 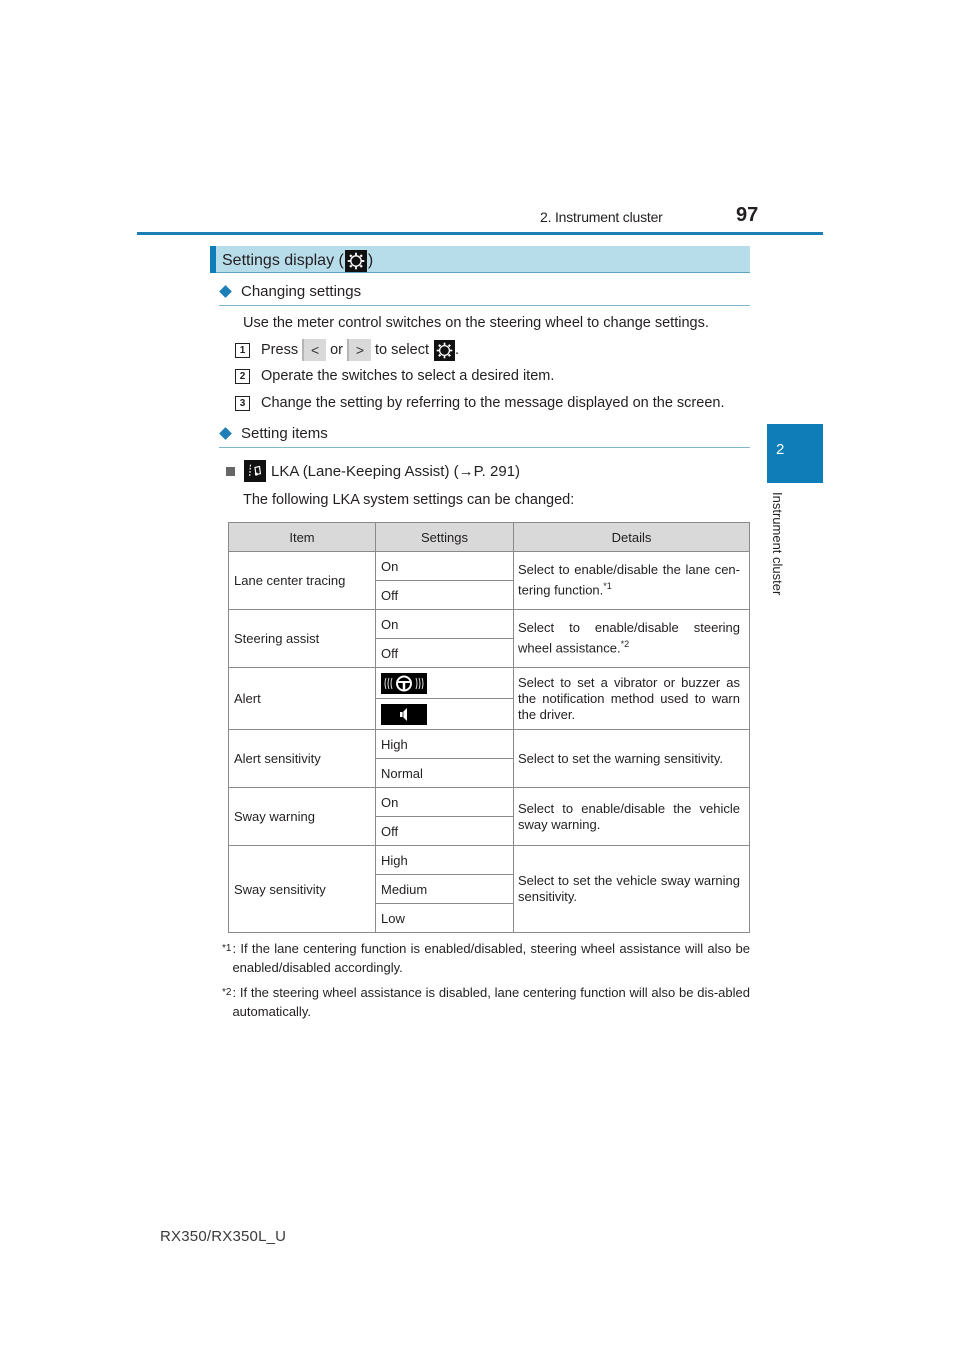 I want to click on column-header-item: Item, so click(x=302, y=537).